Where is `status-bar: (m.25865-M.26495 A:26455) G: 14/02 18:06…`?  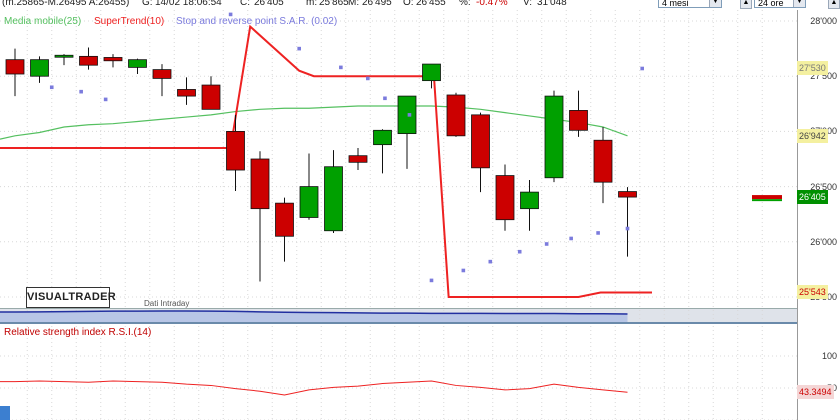
status-bar: (m.25865-M.26495 A:26455) G: 14/02 18:06… is located at coordinates (420, 5).